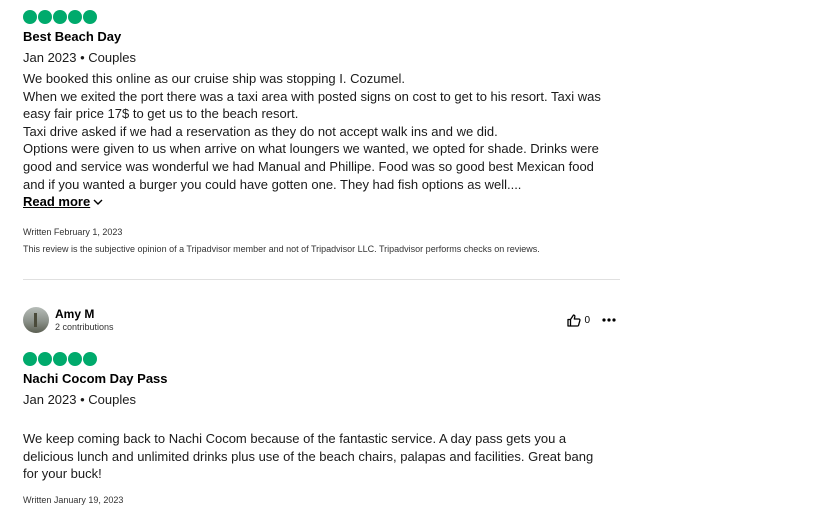  Describe the element at coordinates (574, 320) in the screenshot. I see `thumbs-up-icon` at that location.